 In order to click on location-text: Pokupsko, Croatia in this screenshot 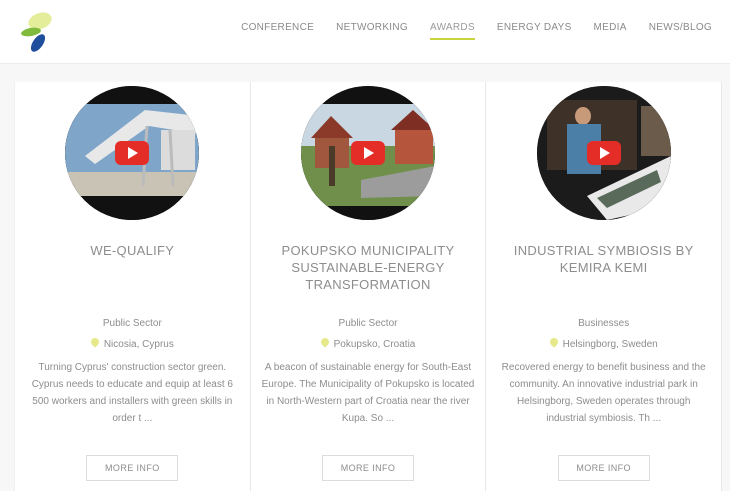, I will do `click(374, 344)`.